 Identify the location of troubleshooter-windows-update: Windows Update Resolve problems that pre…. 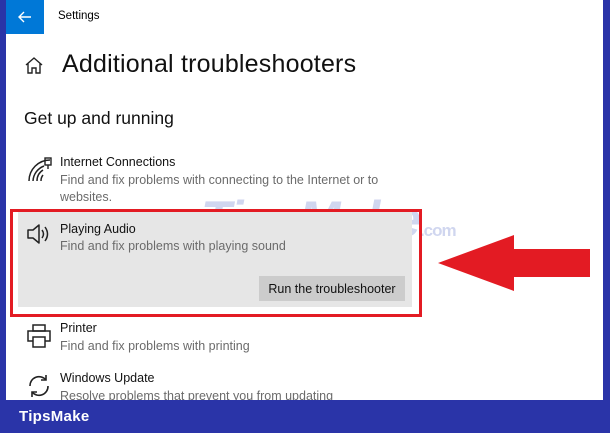
(215, 385).